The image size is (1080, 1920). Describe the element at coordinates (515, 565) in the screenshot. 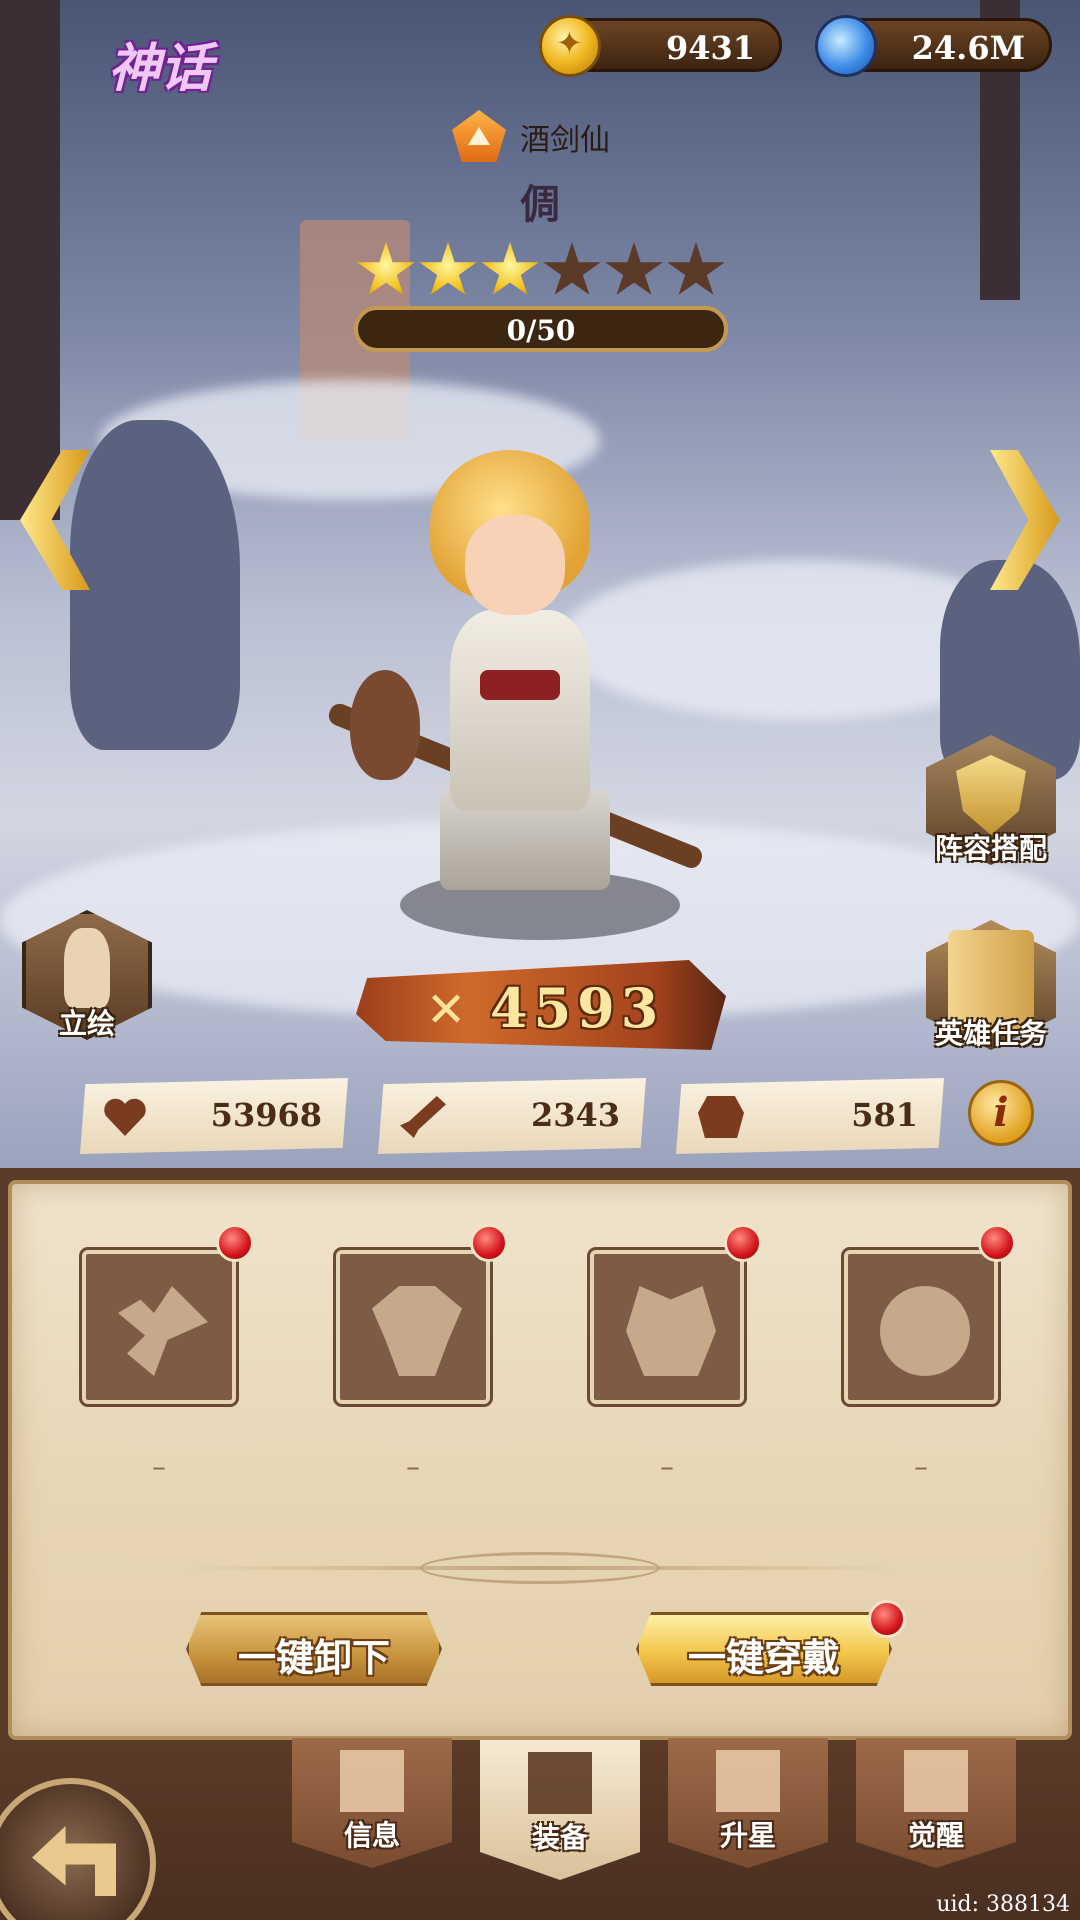

I see `hero-face` at that location.